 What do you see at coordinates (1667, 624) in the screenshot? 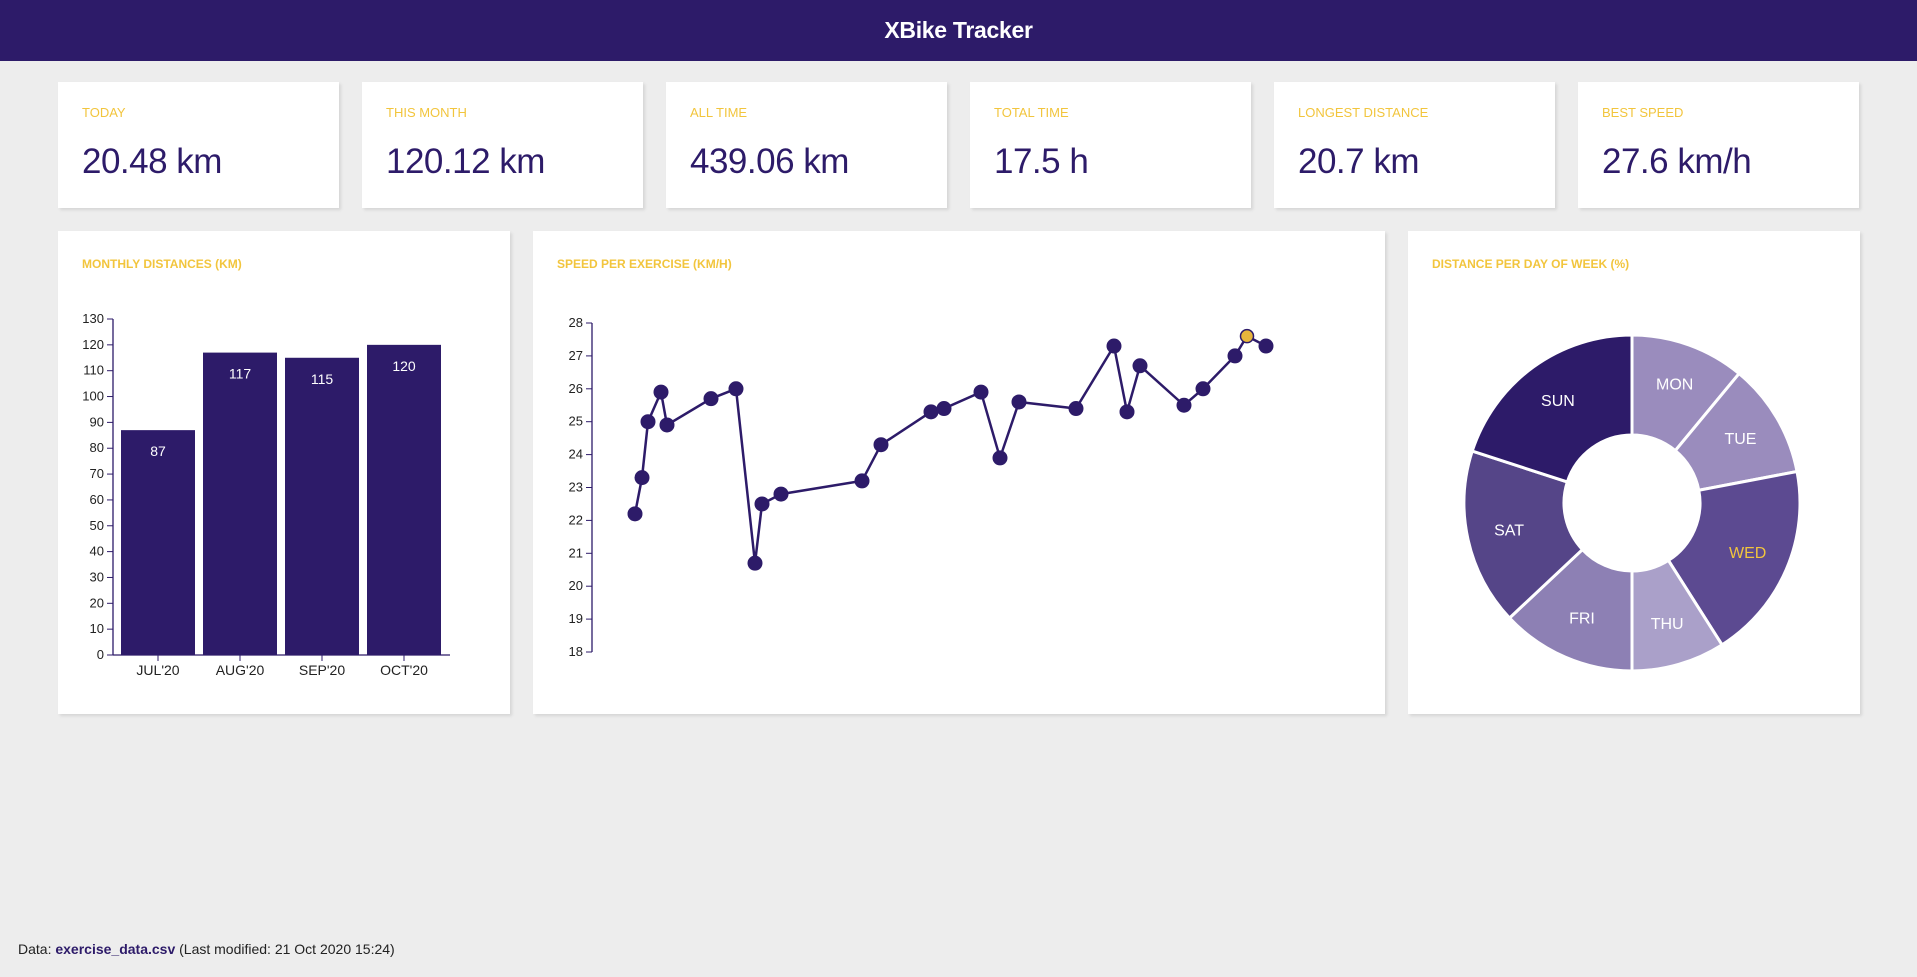
I see `pie-slice-label: THU` at bounding box center [1667, 624].